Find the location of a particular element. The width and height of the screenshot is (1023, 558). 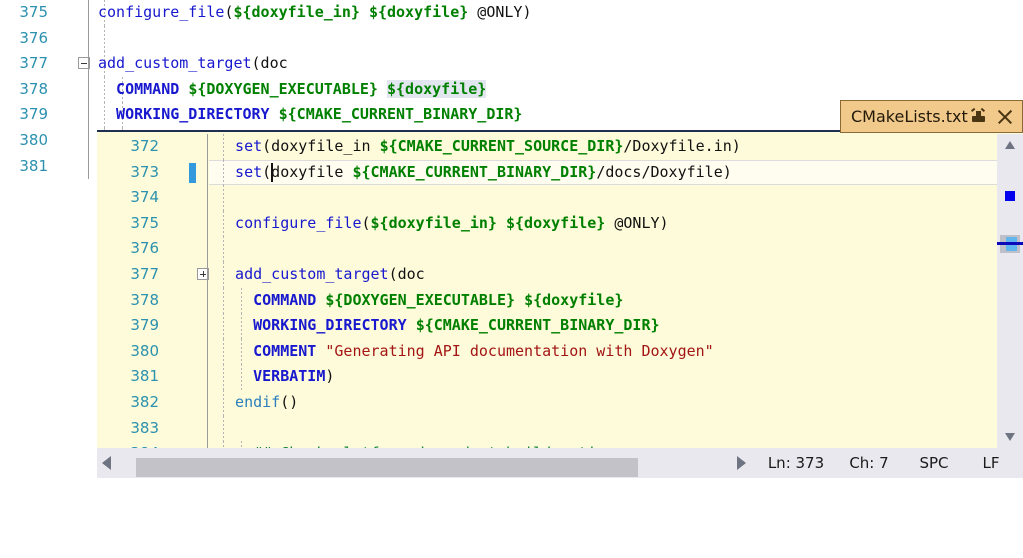

triangle-right-icon is located at coordinates (741, 463).